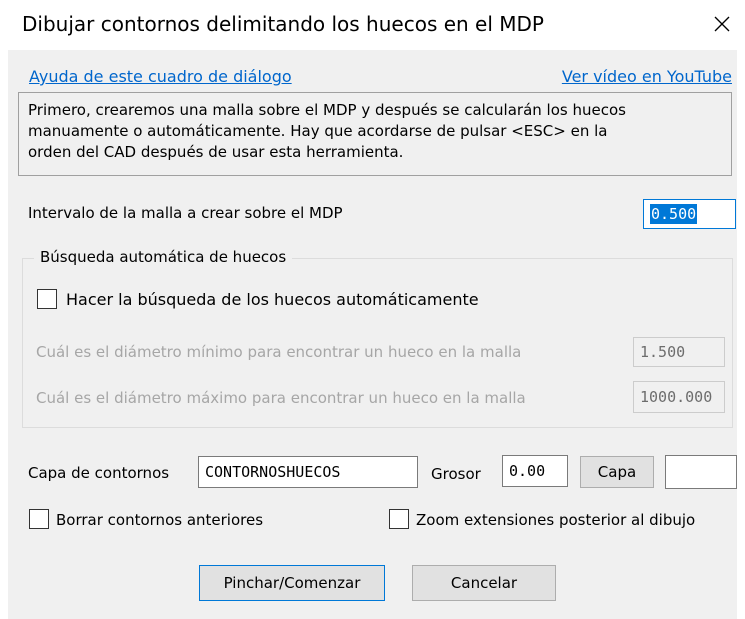 Image resolution: width=745 pixels, height=619 pixels. Describe the element at coordinates (159, 520) in the screenshot. I see `delete-previous-label: Borrar contornos anteriores` at that location.